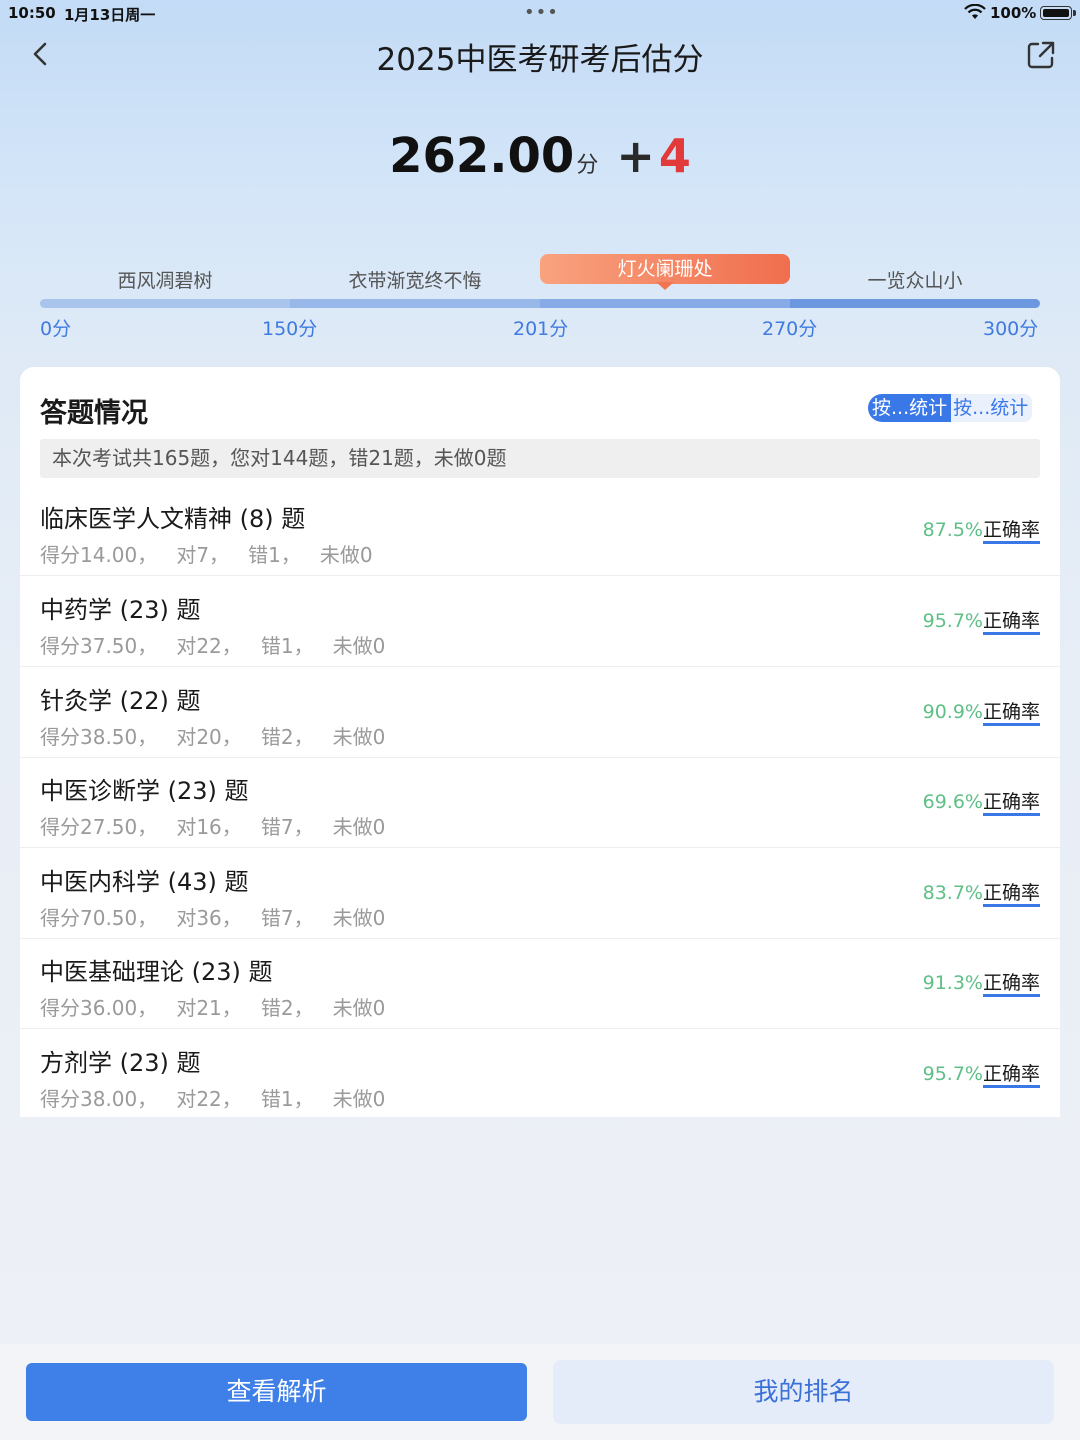 This screenshot has width=1080, height=1440. I want to click on subject-name: 方剂学 (23) 题, so click(120, 1063).